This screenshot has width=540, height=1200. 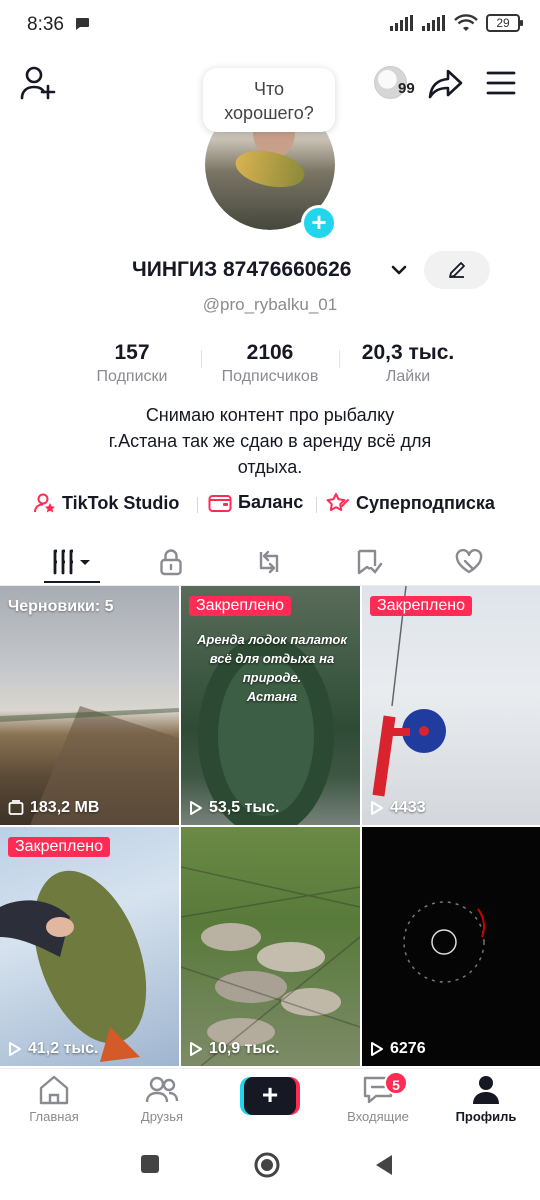 I want to click on profile-name: ЧИНГИЗ 87476660626, so click(x=241, y=270).